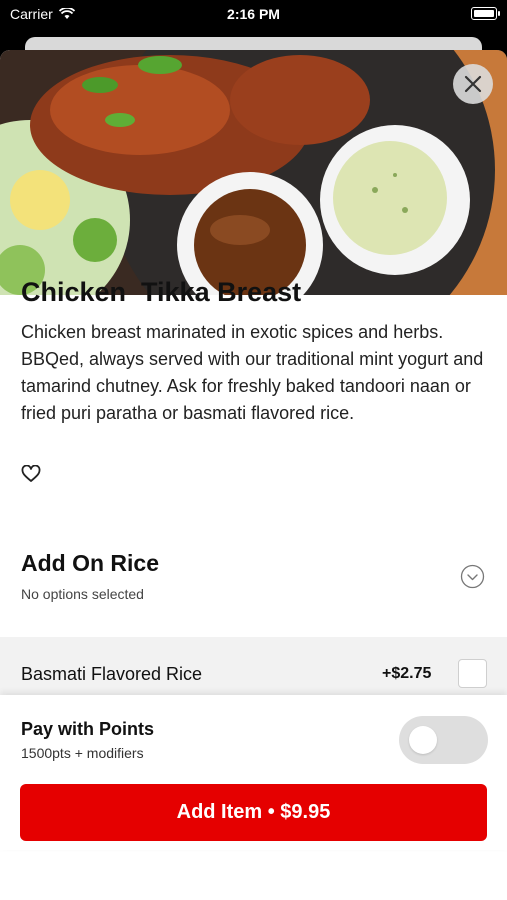 The image size is (507, 900). Describe the element at coordinates (82, 594) in the screenshot. I see `addon-section-subtitle: No options selected` at that location.